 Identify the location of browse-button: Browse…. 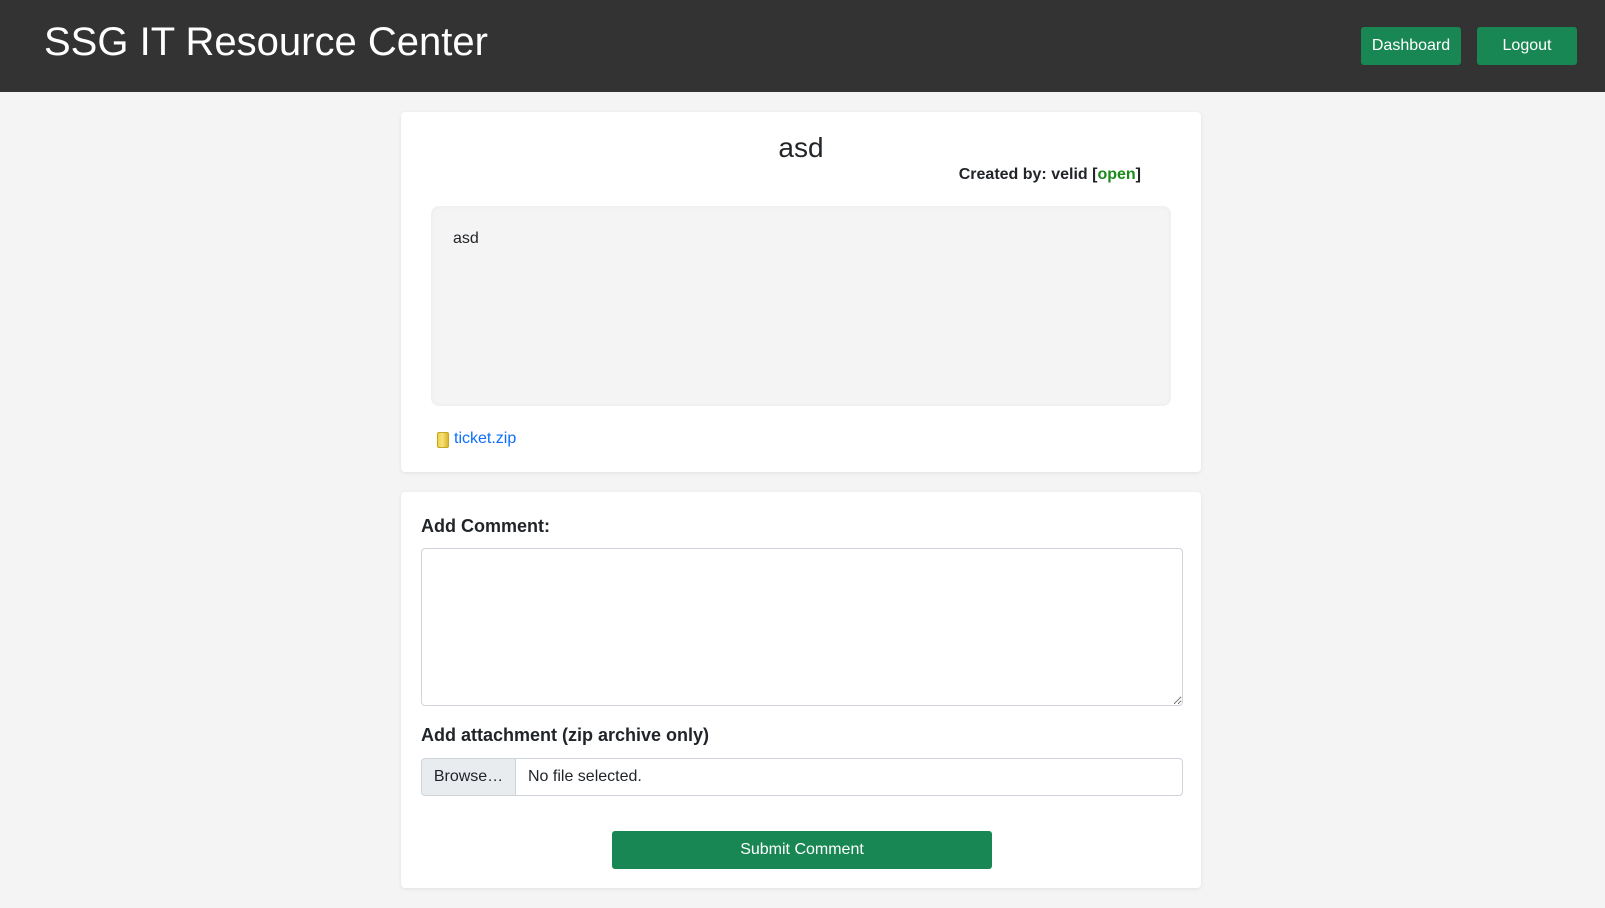
(469, 777).